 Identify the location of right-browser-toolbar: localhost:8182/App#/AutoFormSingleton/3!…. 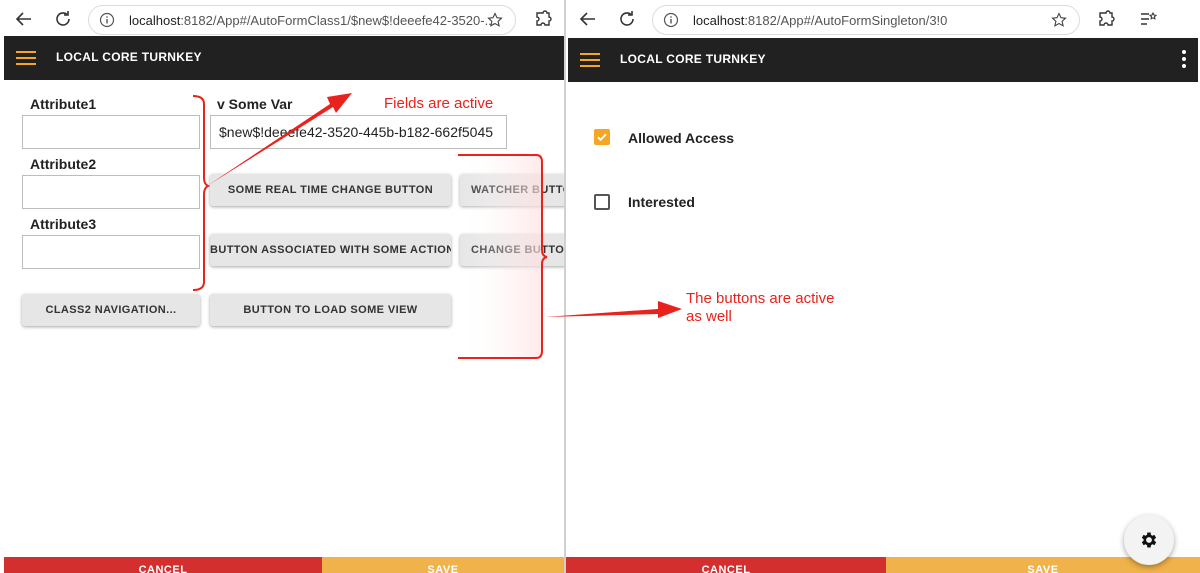
(883, 19).